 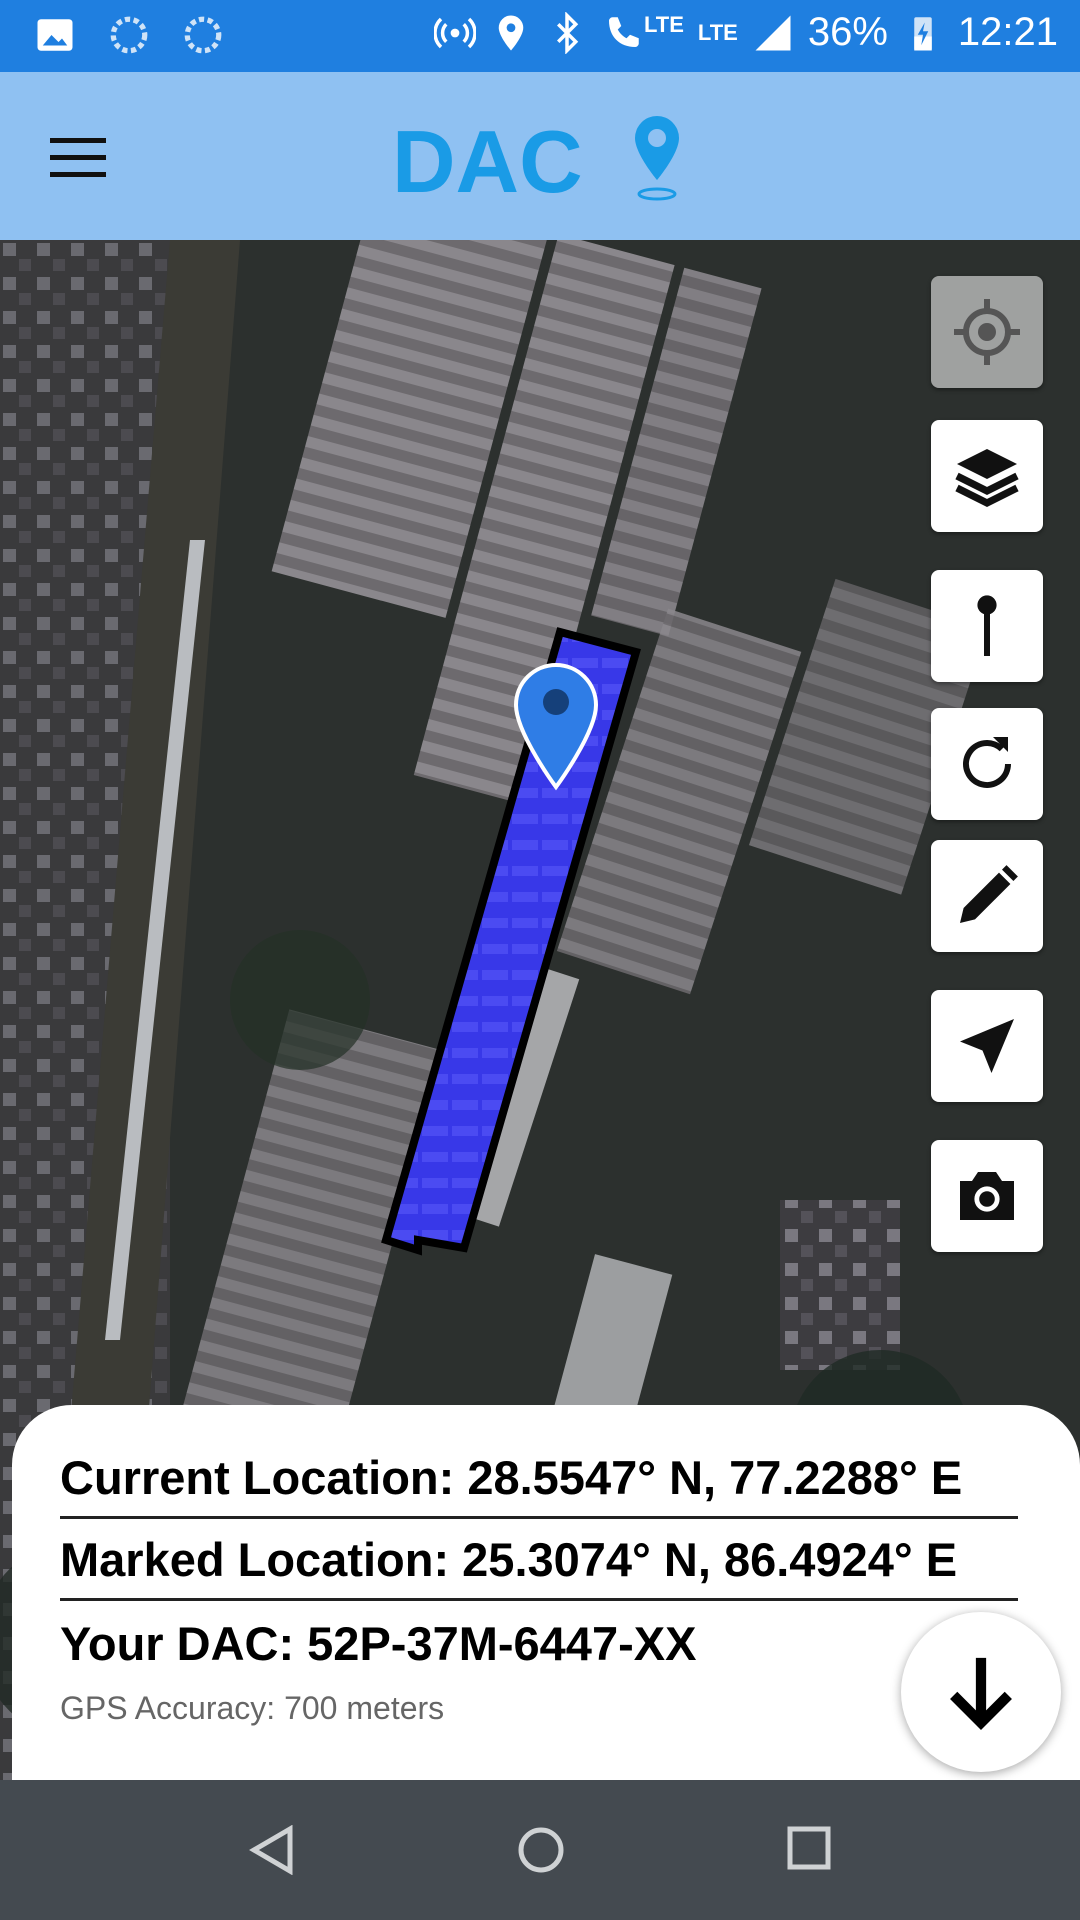 I want to click on current-location-text: Current Location: 28.5547° N, 77.2288° E, so click(x=539, y=1483).